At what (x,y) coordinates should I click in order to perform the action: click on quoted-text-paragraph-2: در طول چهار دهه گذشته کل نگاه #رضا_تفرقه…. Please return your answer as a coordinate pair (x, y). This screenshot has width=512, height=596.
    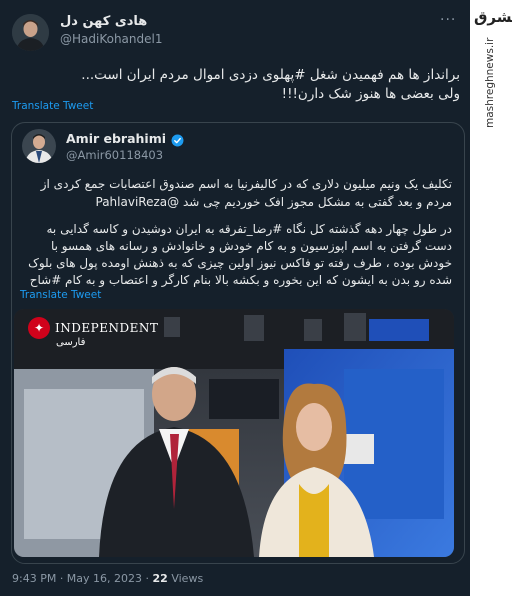
    Looking at the image, I should click on (237, 255).